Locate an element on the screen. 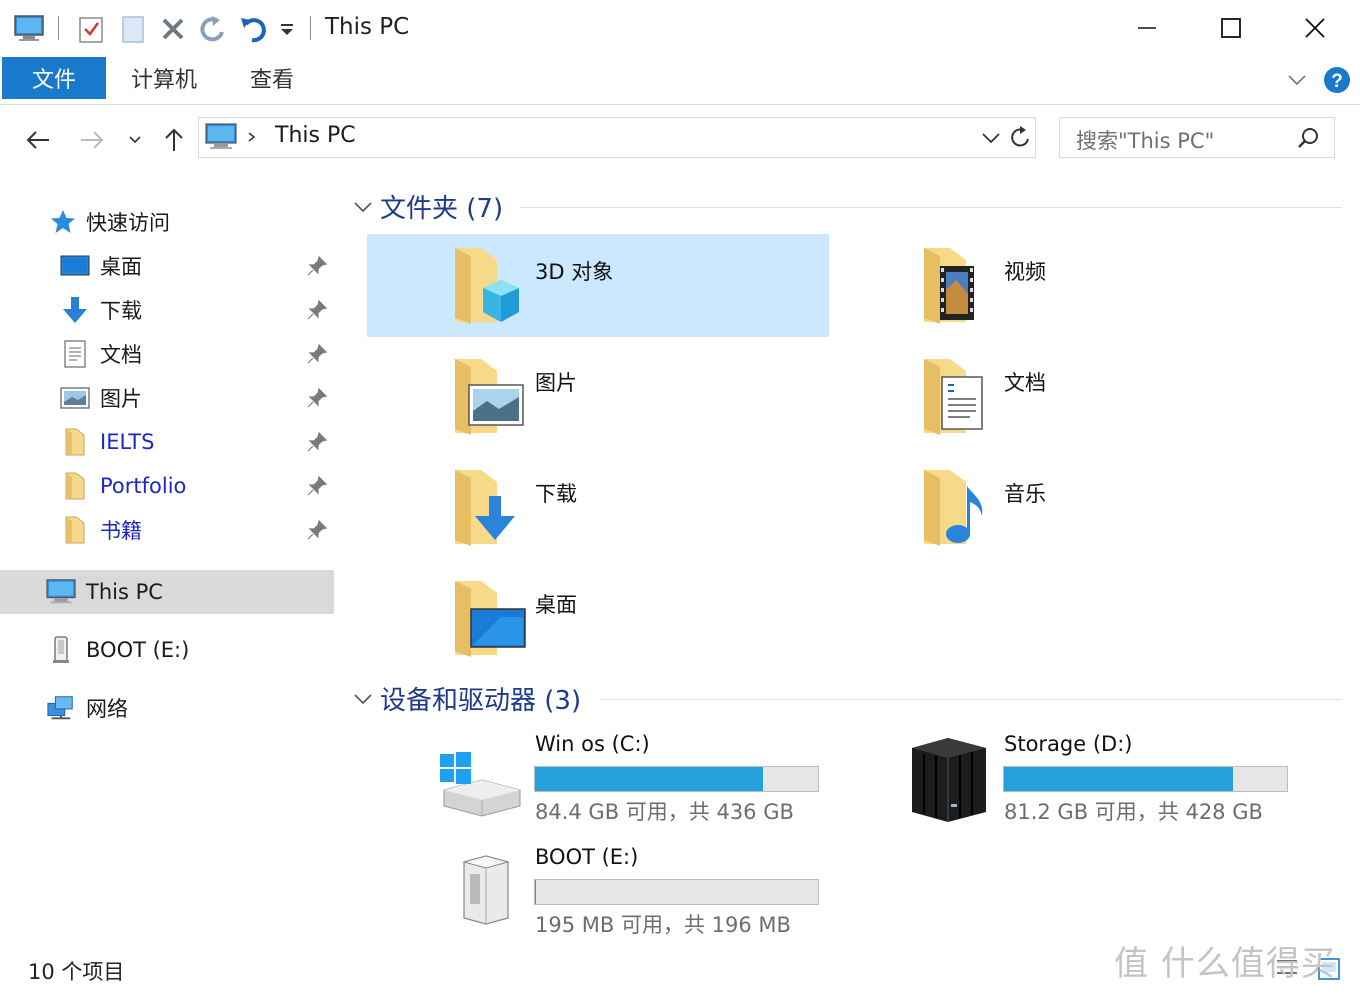 Image resolution: width=1360 pixels, height=994 pixels. folder-label: 文档 is located at coordinates (1025, 383).